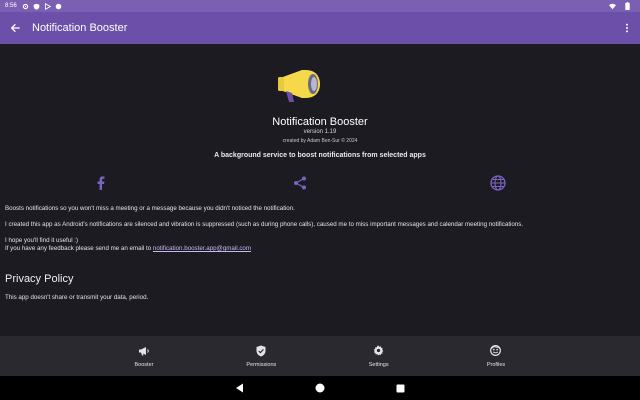  I want to click on nav-item-booster: Booster, so click(144, 356).